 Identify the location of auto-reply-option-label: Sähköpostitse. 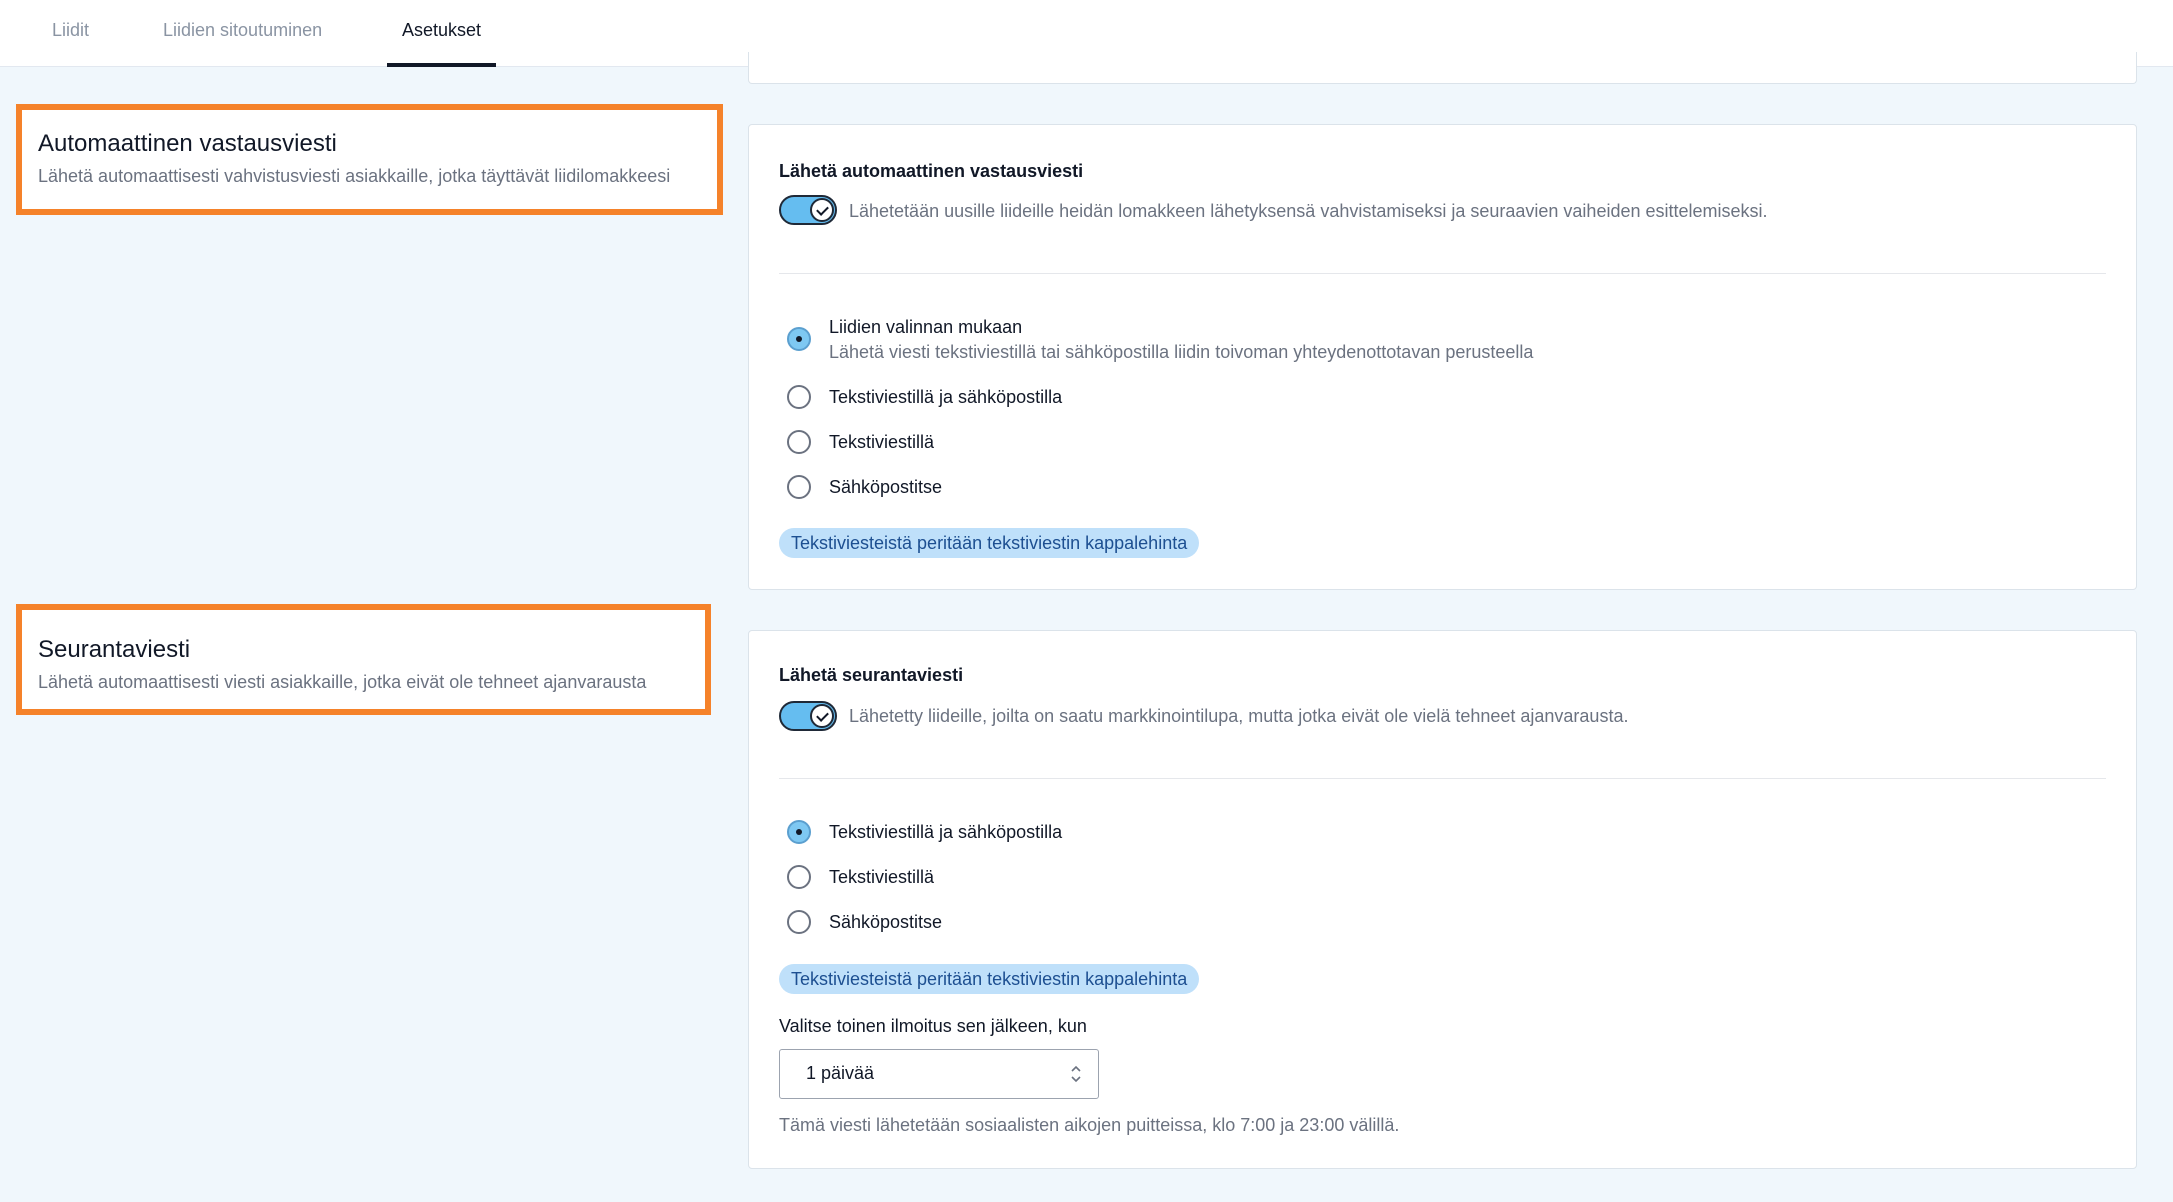
(886, 487).